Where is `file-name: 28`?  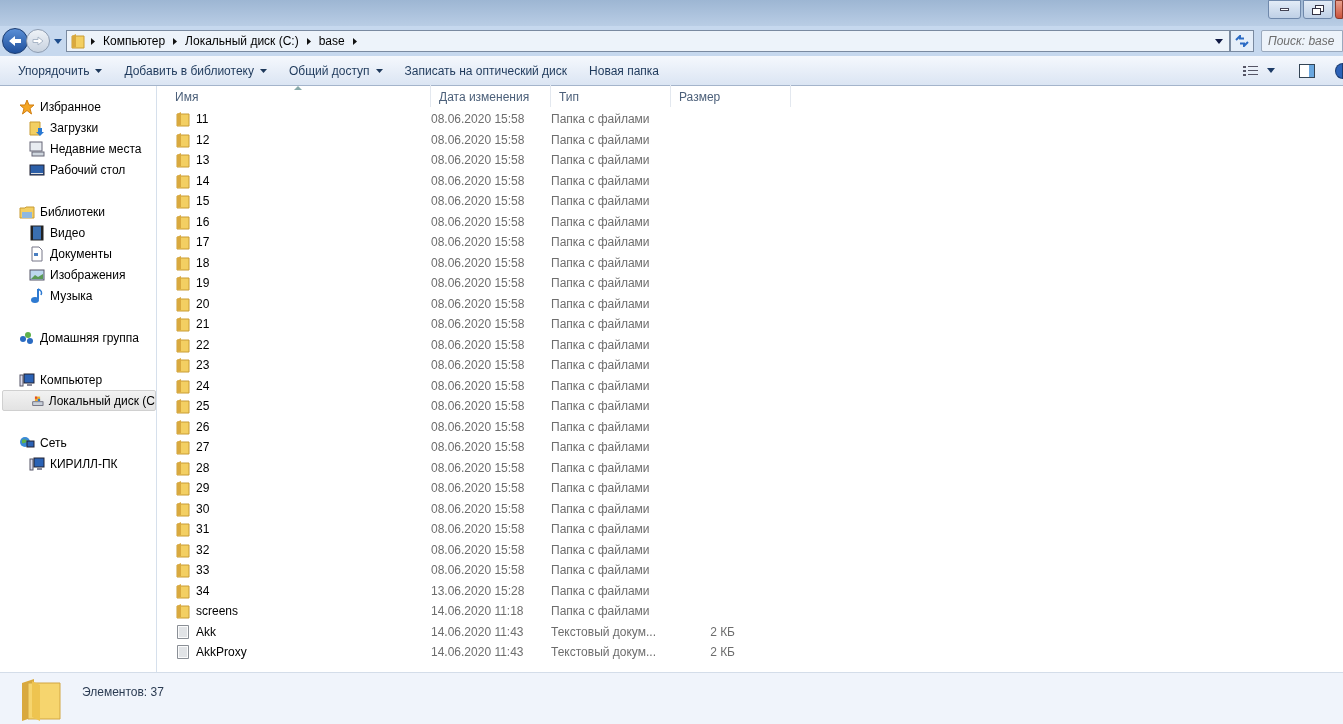
file-name: 28 is located at coordinates (203, 467).